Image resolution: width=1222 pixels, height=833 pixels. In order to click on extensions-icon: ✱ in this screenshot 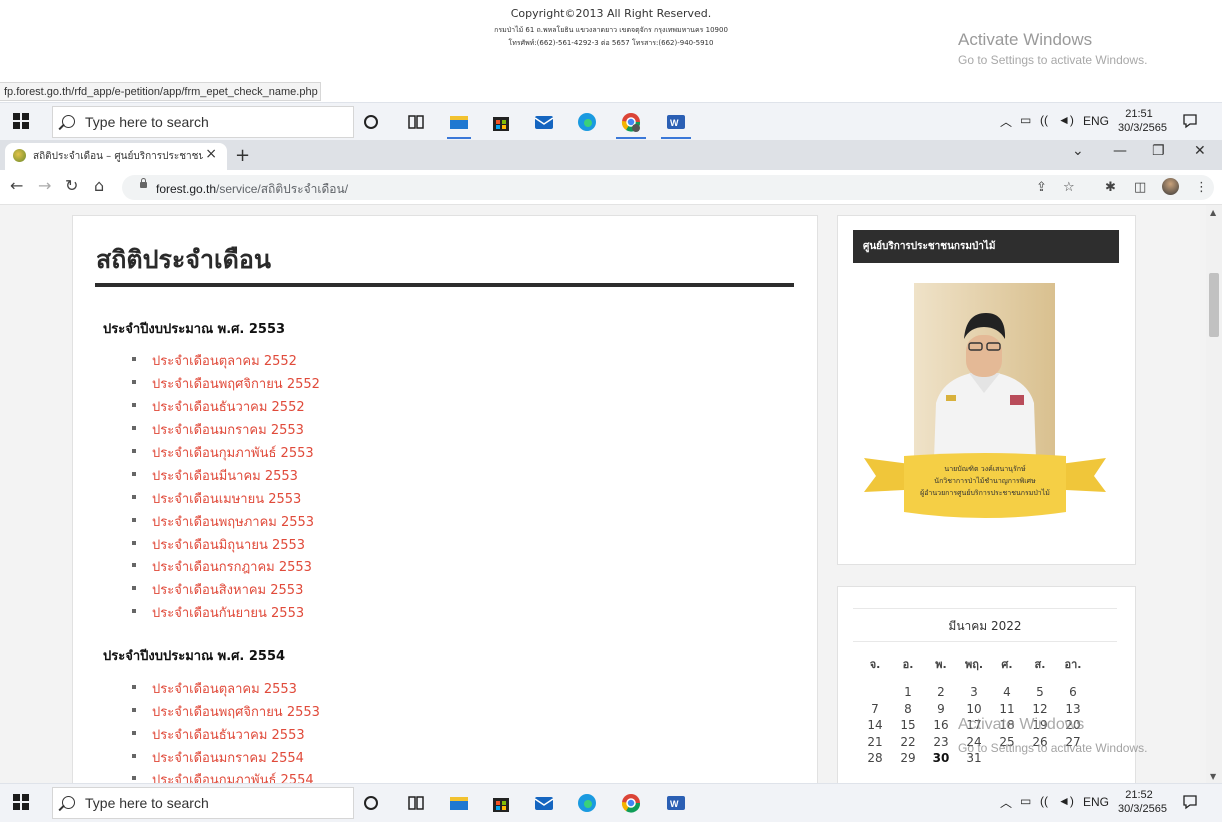, I will do `click(1110, 187)`.